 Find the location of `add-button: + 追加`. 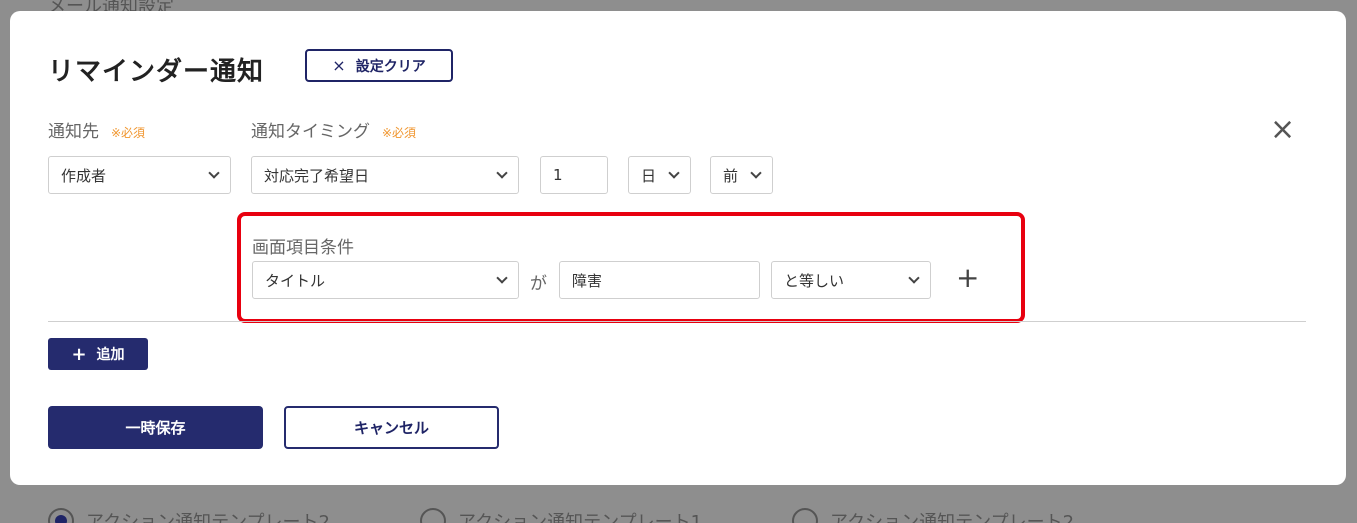

add-button: + 追加 is located at coordinates (98, 354).